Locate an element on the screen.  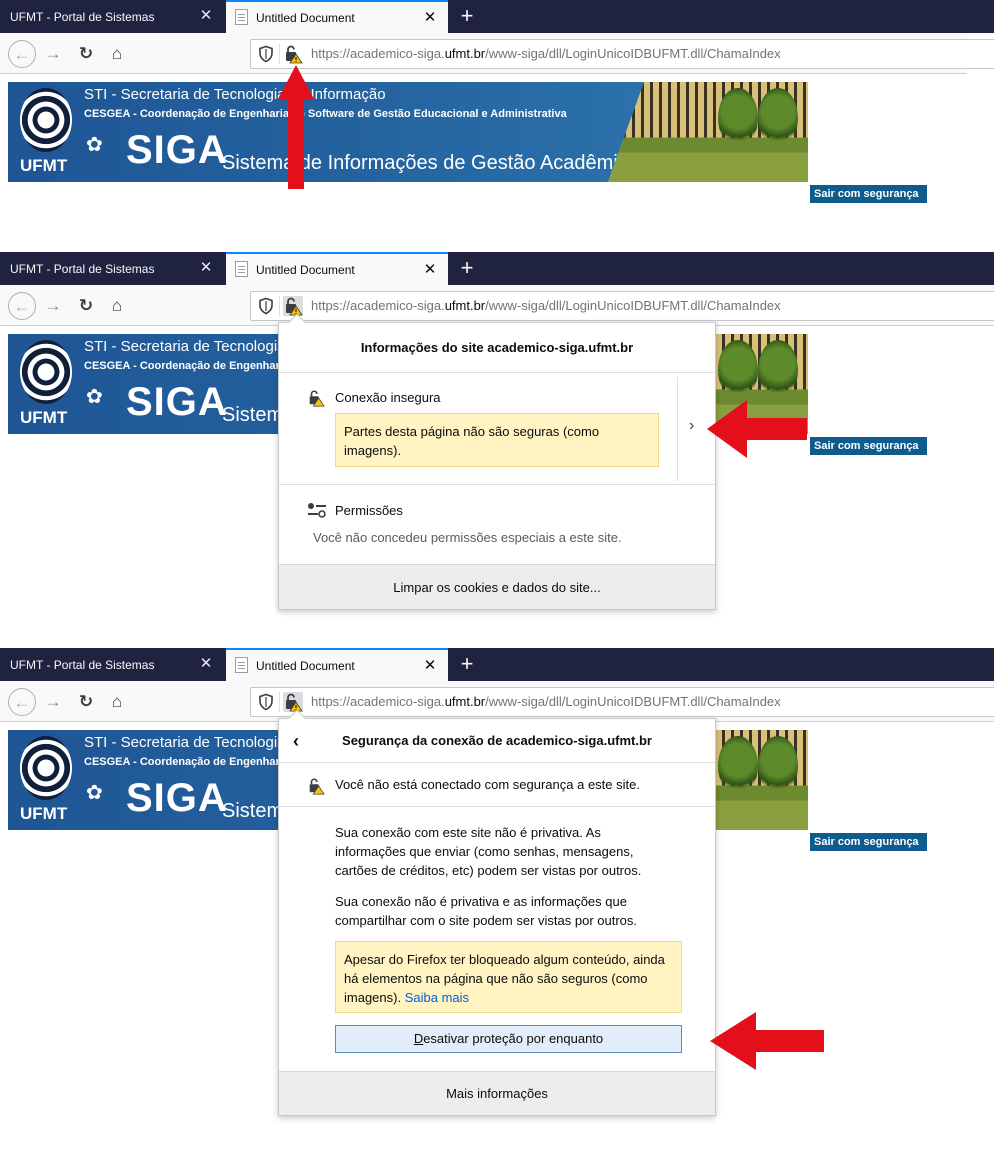
url-bar-separator is located at coordinates (279, 702).